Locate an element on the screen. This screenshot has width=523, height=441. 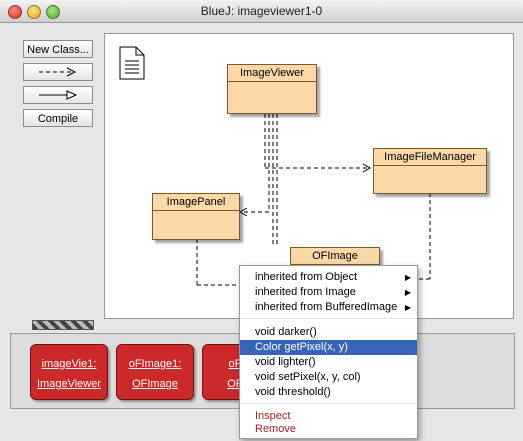
class-name: ImageViewer is located at coordinates (272, 73).